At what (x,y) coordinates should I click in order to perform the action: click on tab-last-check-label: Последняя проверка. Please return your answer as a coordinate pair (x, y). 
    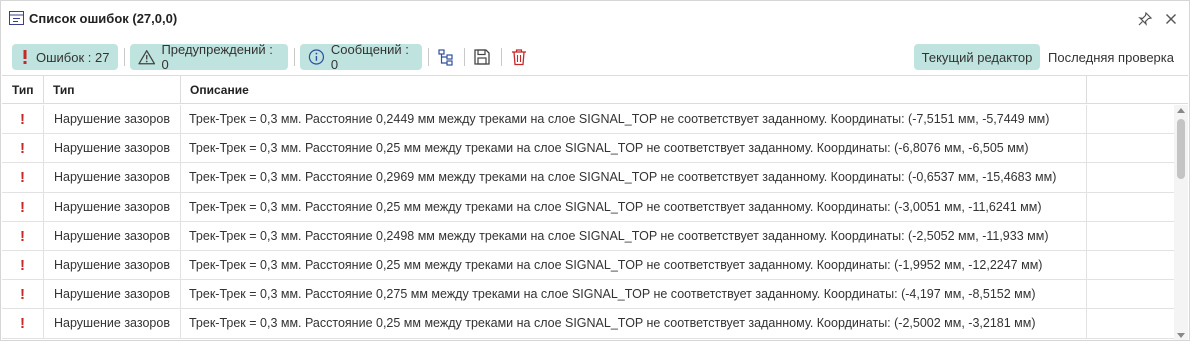
    Looking at the image, I should click on (1111, 57).